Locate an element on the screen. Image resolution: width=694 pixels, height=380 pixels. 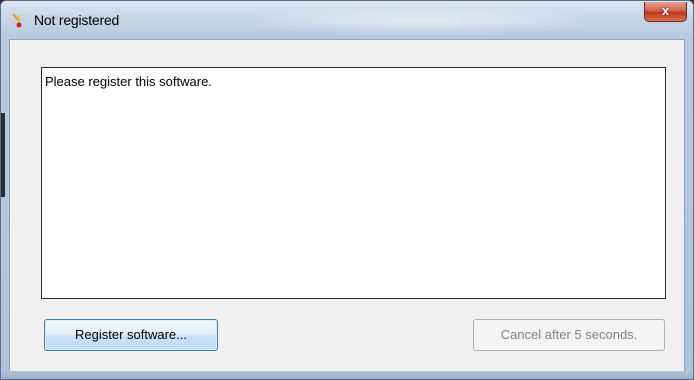
close-button: x is located at coordinates (665, 12).